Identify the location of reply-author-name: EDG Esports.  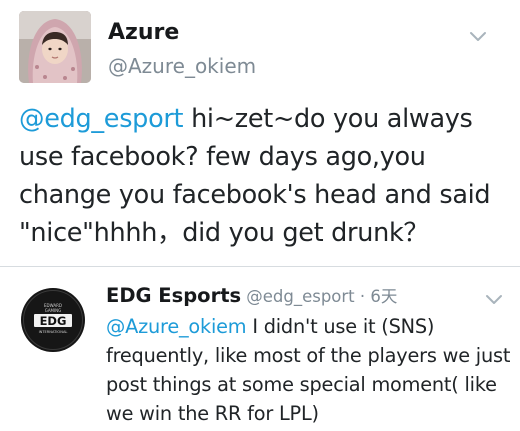
(173, 295).